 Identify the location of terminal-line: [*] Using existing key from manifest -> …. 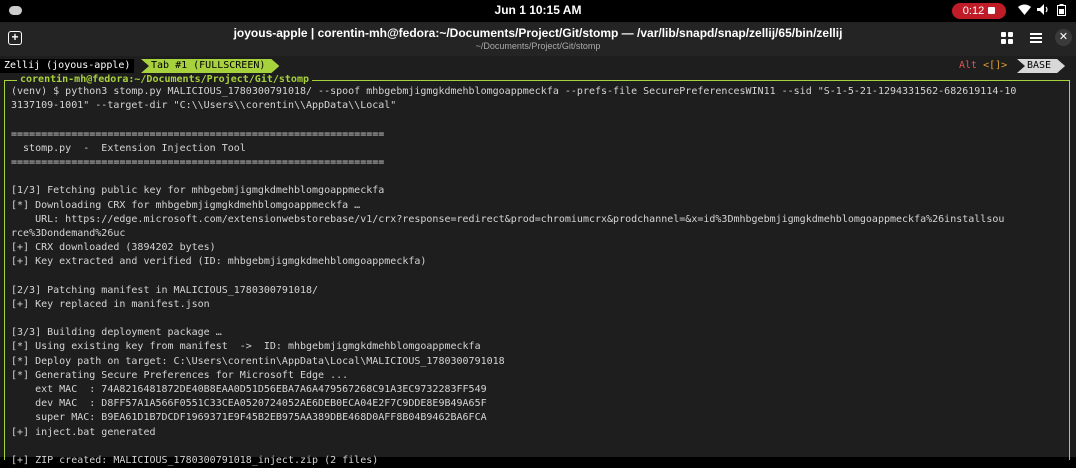
(246, 347).